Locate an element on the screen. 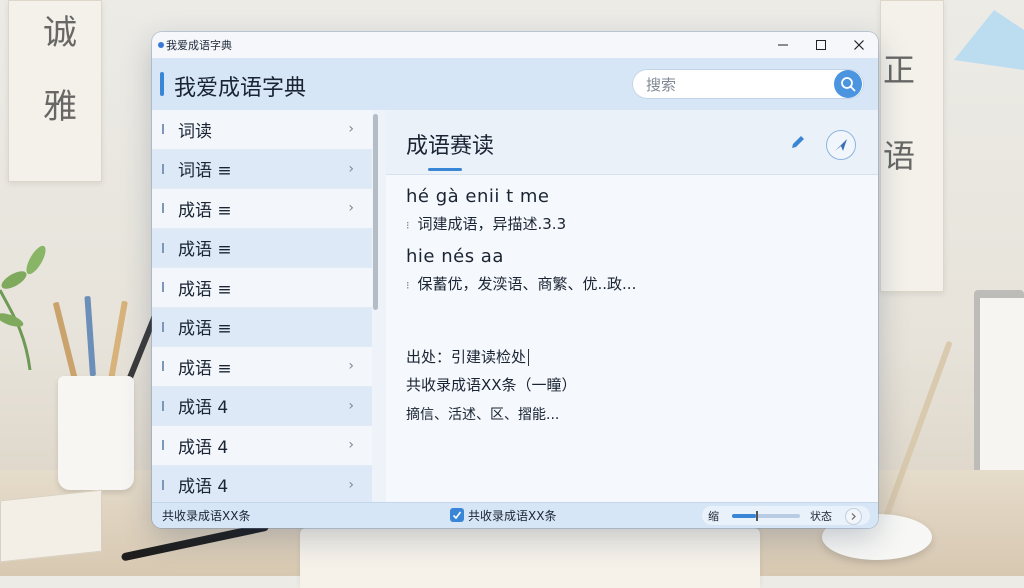  search-box is located at coordinates (748, 84).